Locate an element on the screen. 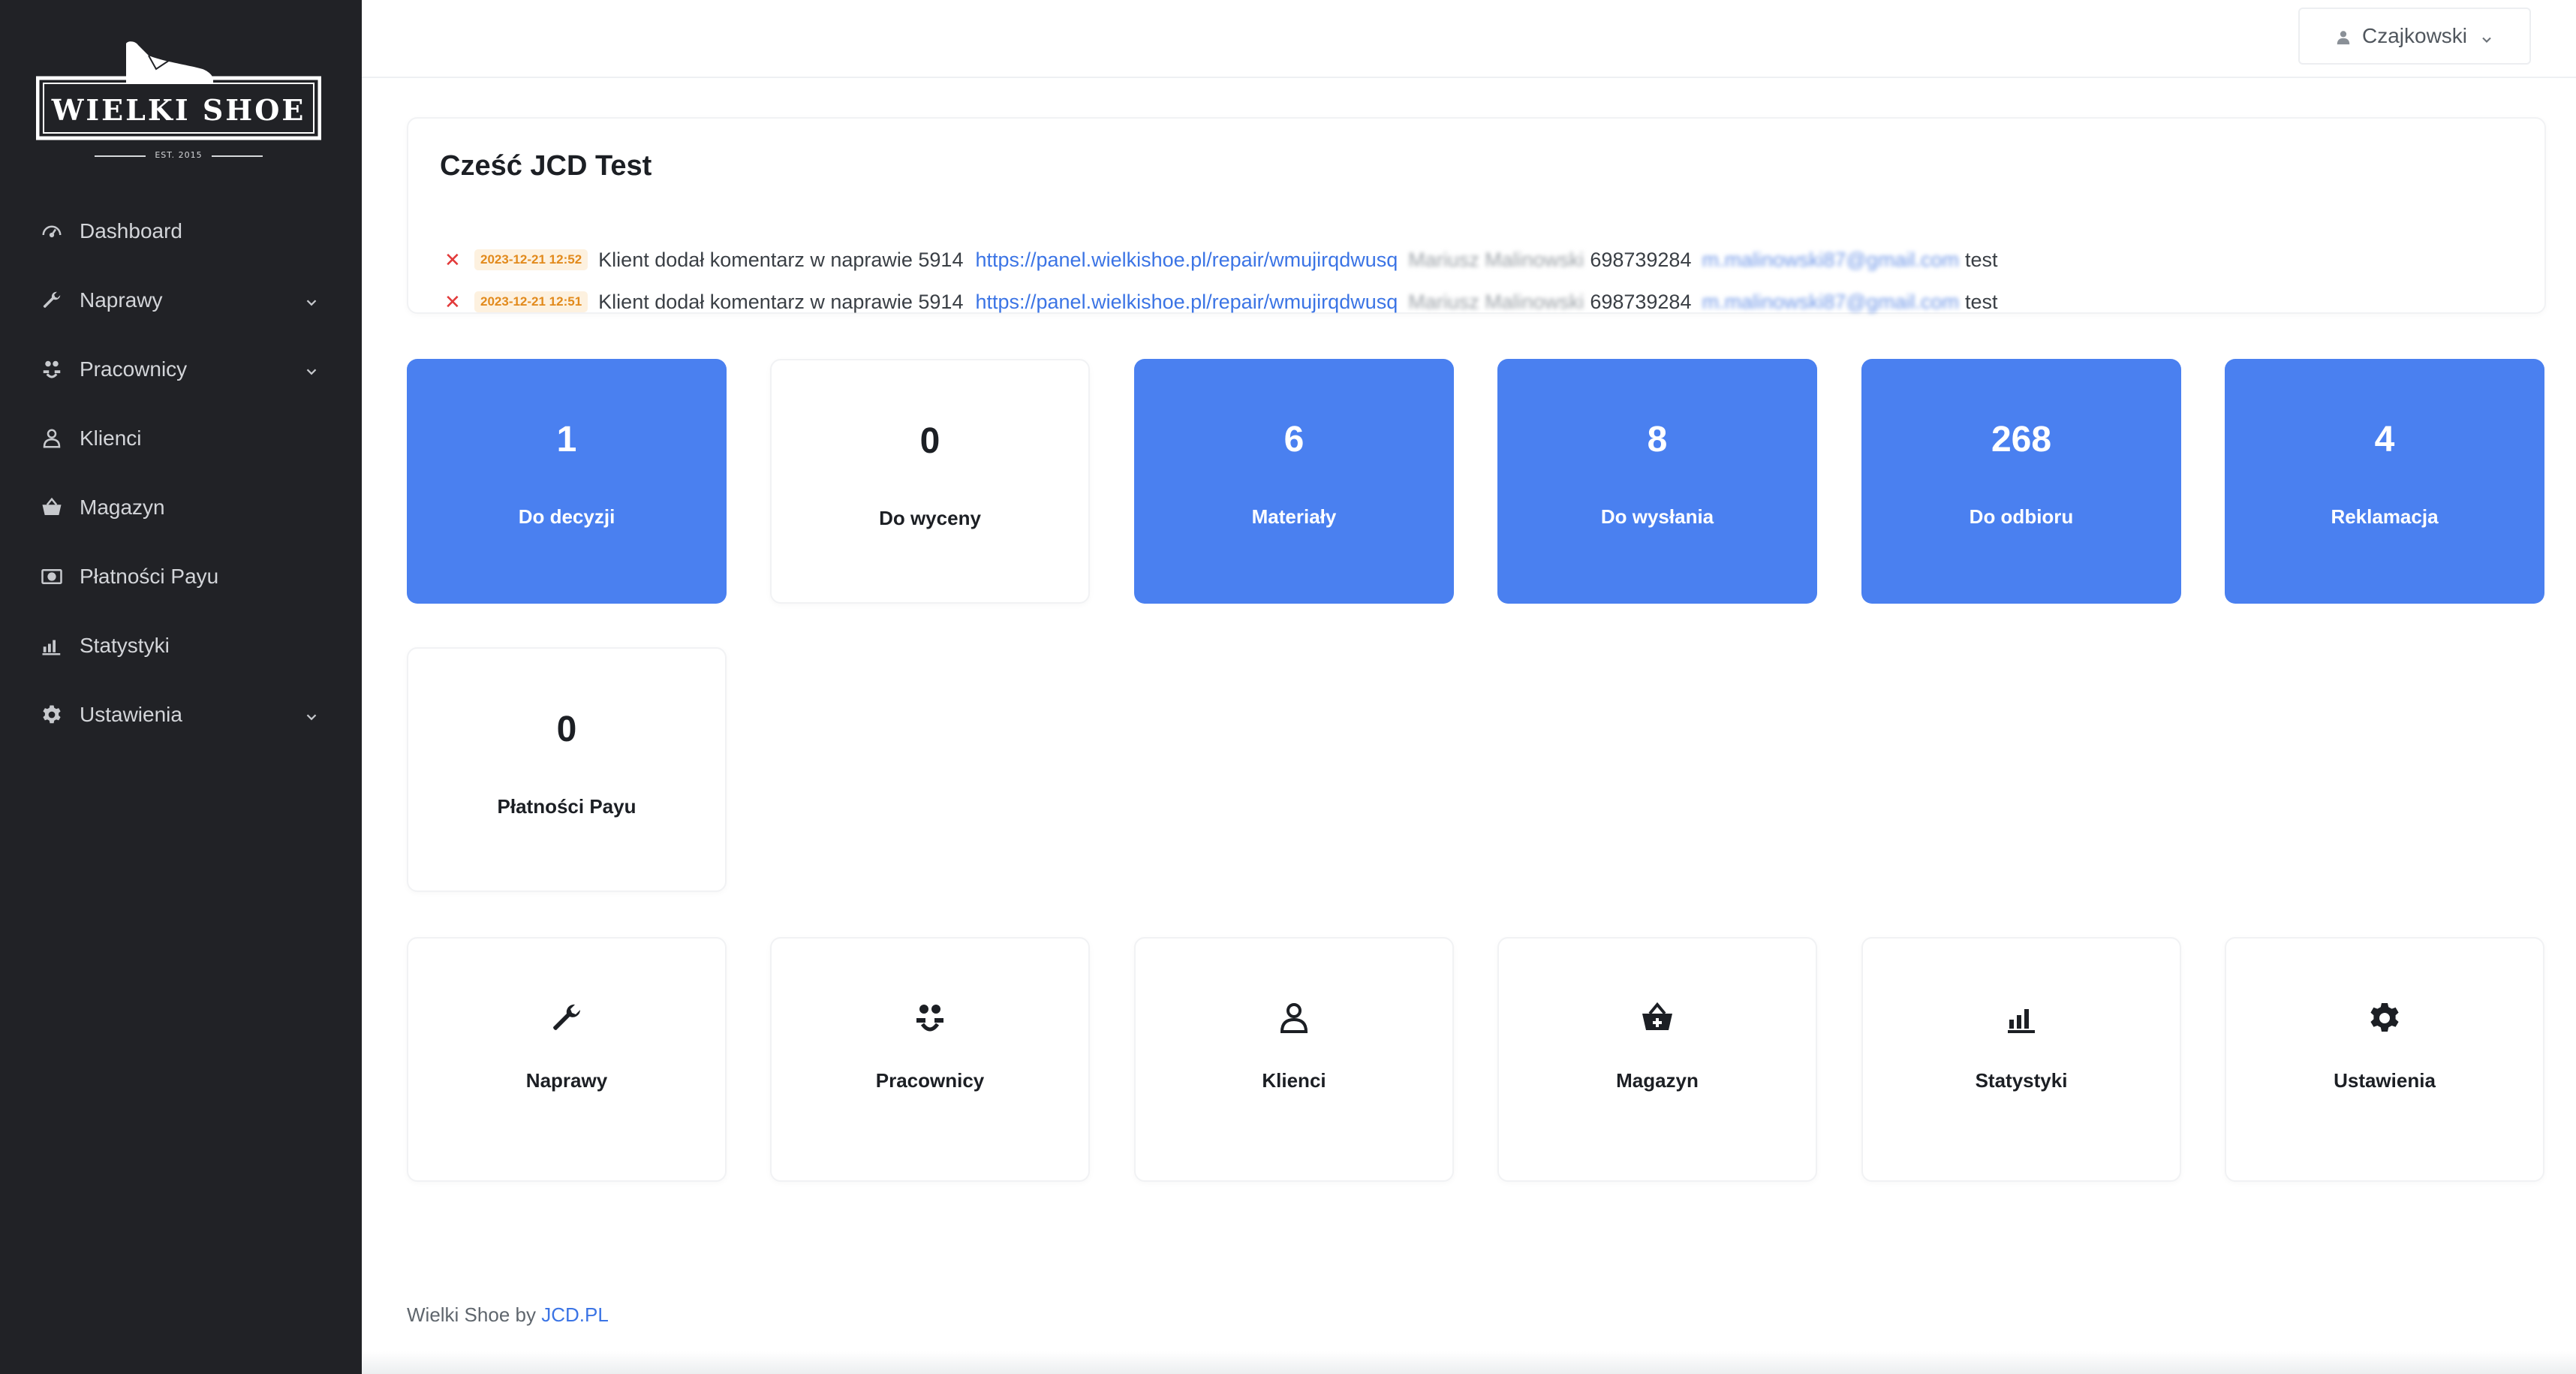 Image resolution: width=2576 pixels, height=1374 pixels. sidebar-item-label: Statystyki is located at coordinates (125, 645).